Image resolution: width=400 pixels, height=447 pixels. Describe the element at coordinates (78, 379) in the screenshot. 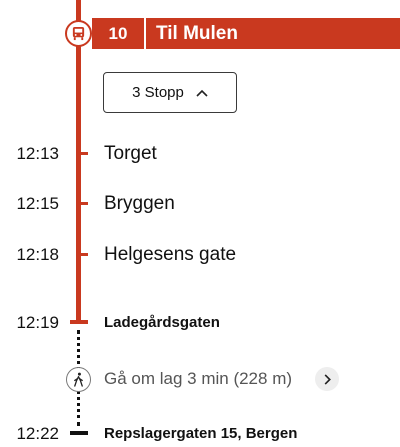

I see `walk-icon` at that location.